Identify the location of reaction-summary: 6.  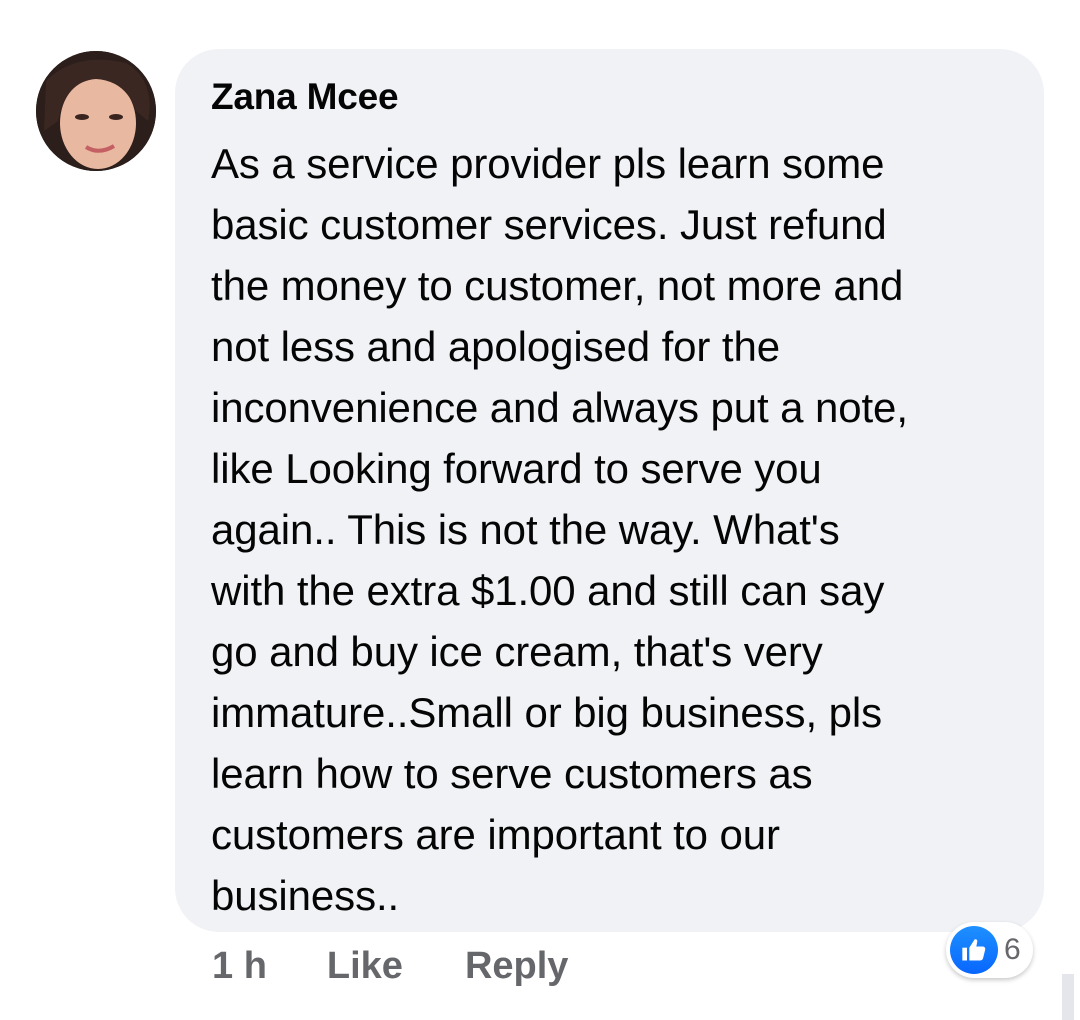
(989, 950).